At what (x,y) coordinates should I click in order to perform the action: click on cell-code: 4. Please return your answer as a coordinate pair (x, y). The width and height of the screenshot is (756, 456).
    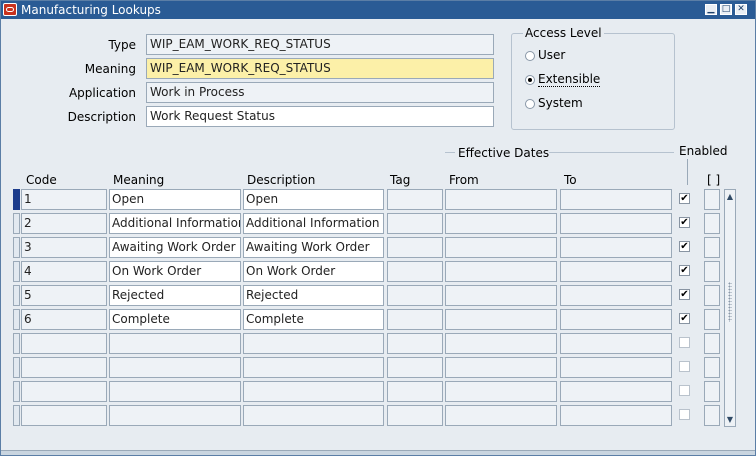
    Looking at the image, I should click on (64, 271).